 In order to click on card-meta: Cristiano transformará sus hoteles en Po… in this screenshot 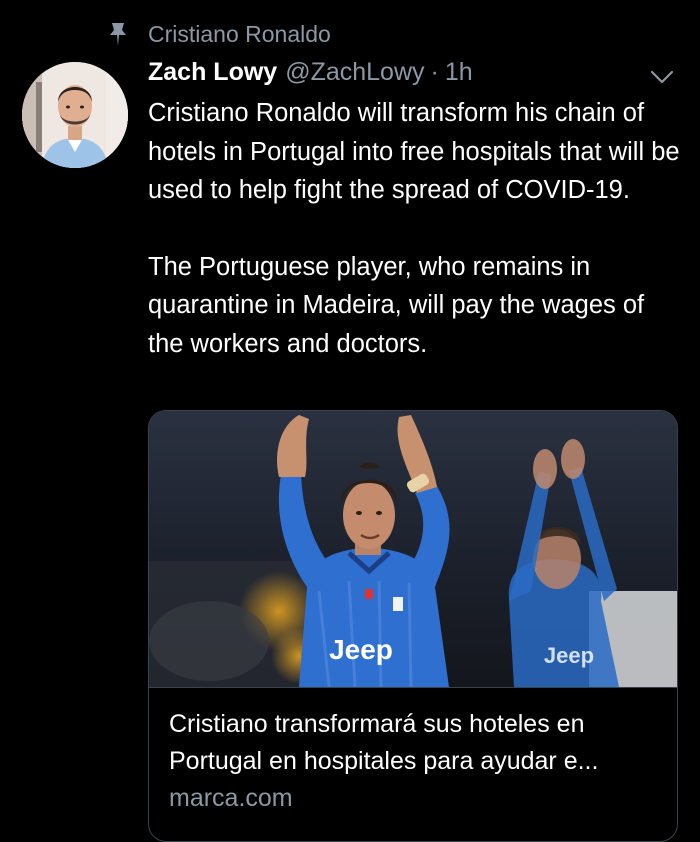, I will do `click(413, 764)`.